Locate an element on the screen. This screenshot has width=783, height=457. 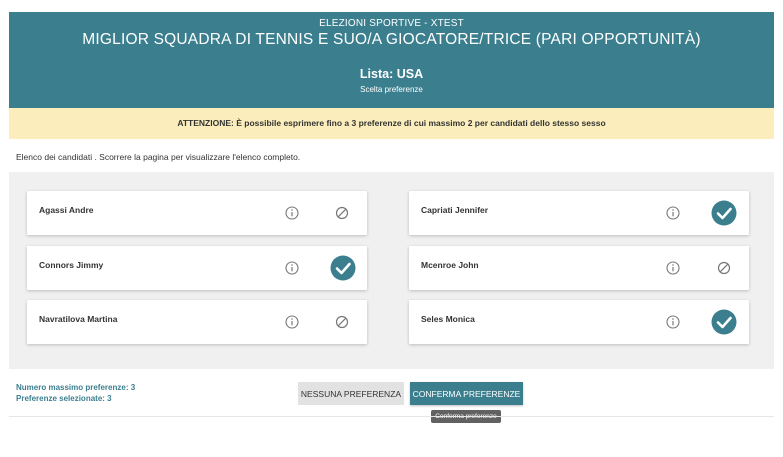
max-preferences-label: Numero massimo preferenze: 3 is located at coordinates (76, 387).